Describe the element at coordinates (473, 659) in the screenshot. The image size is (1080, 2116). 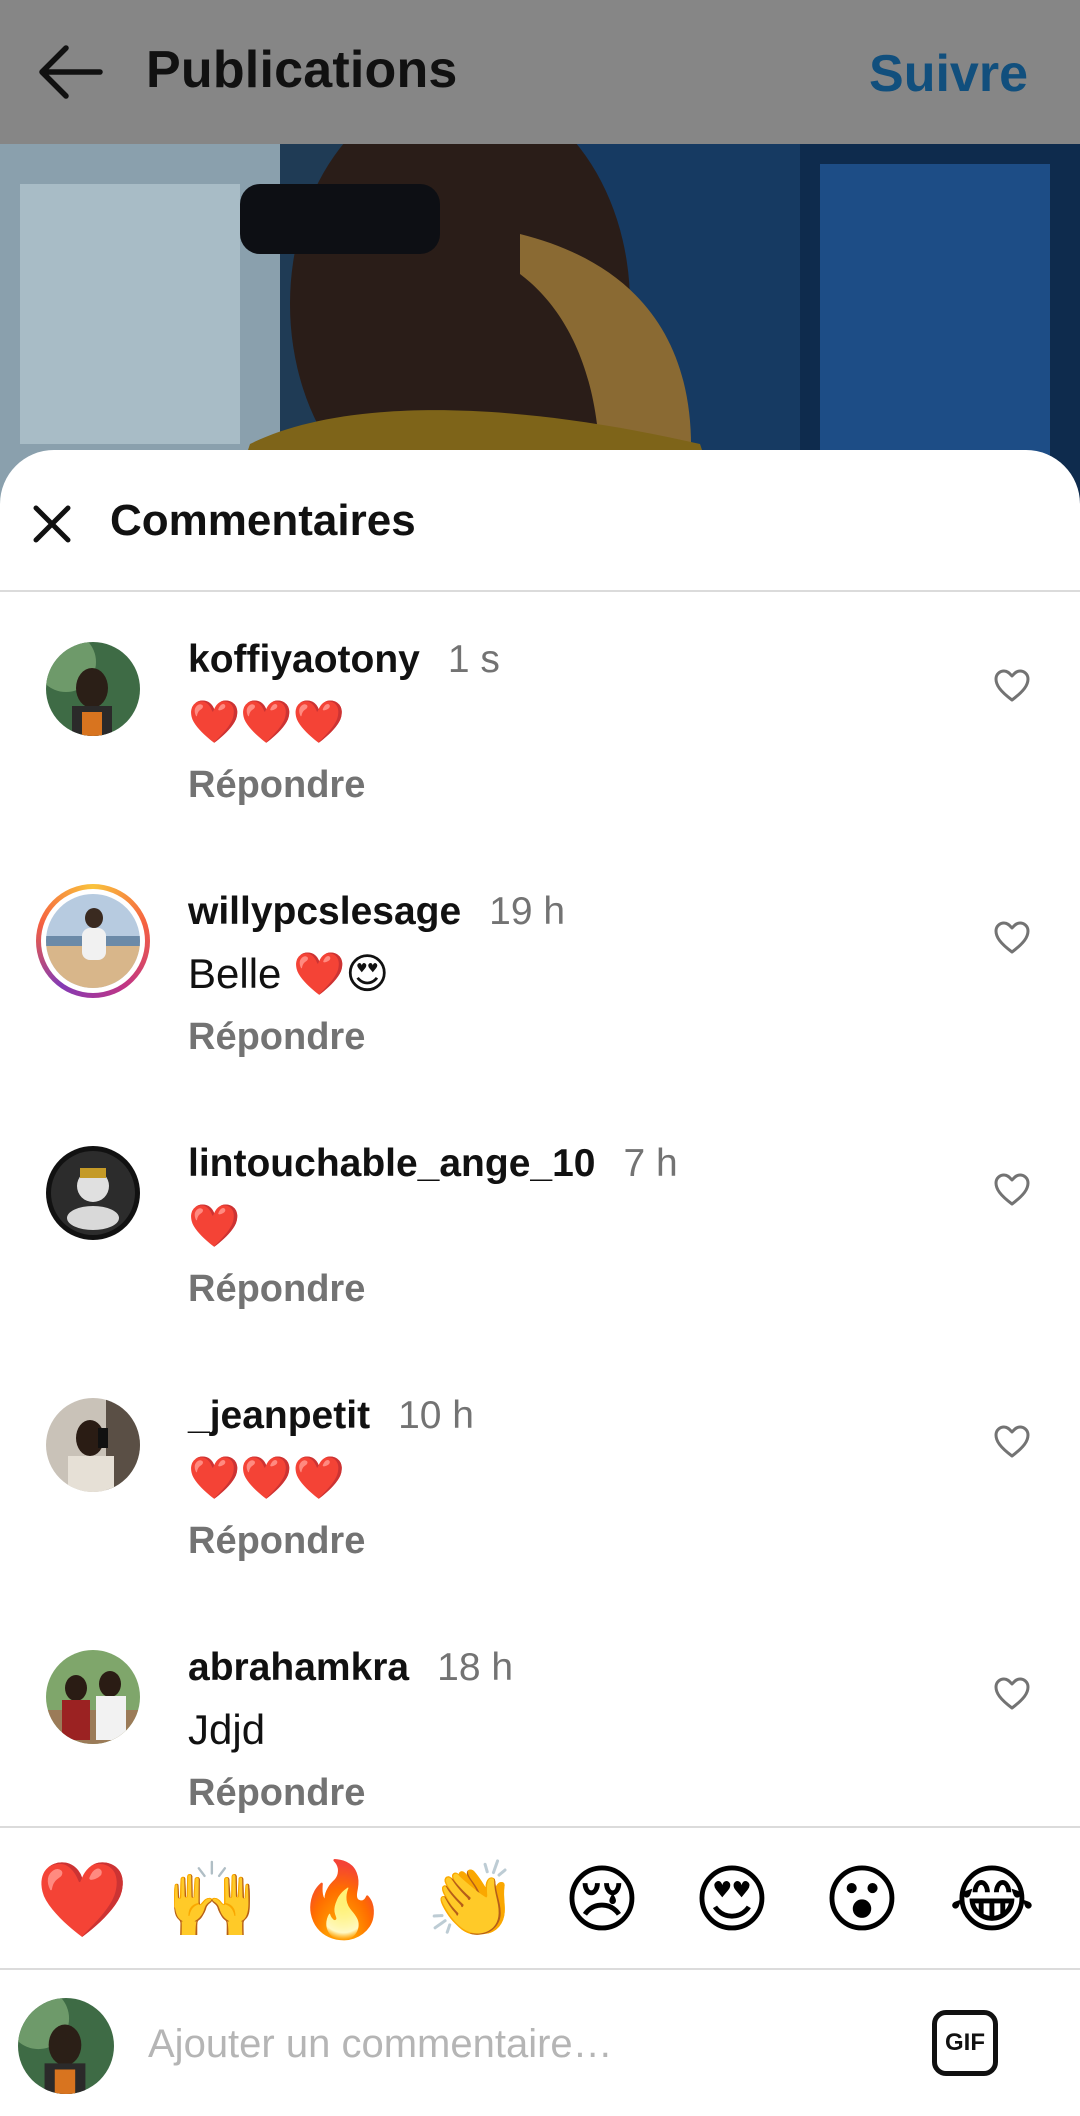
I see `comment-time: 1 s` at that location.